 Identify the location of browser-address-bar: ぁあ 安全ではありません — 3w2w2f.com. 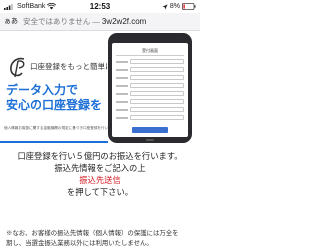
(100, 22).